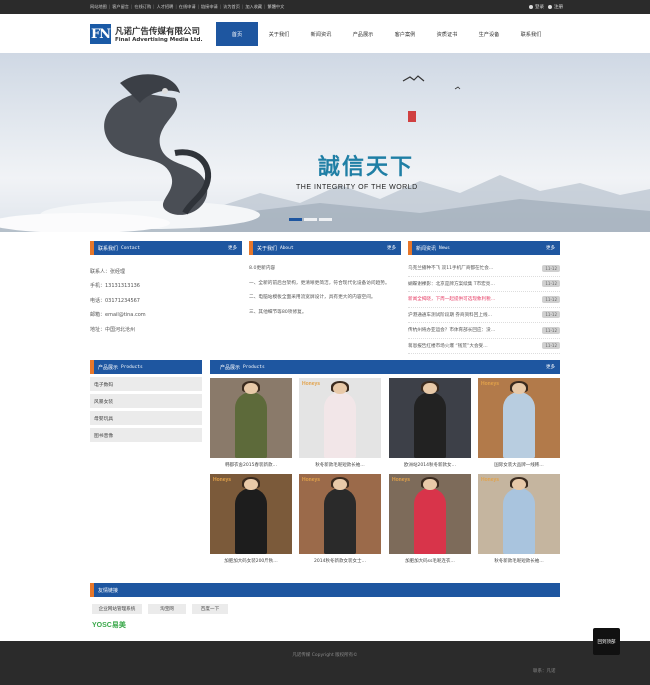 The height and width of the screenshot is (685, 650). Describe the element at coordinates (325, 655) in the screenshot. I see `footer-copyright: 凡诺传媒 Copyright 版权所有©` at that location.